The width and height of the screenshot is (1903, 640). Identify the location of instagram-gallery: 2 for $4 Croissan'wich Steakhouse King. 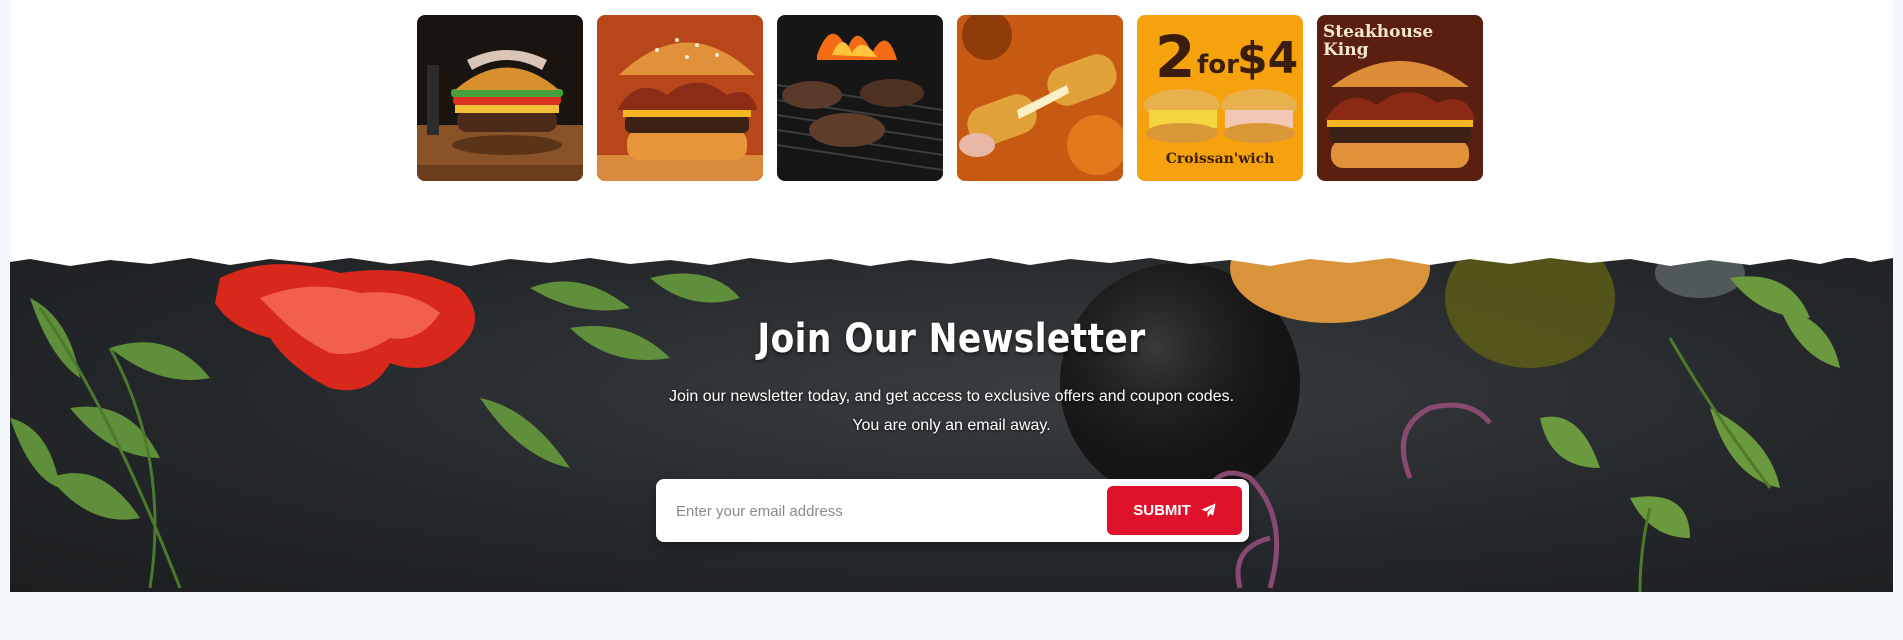
(950, 98).